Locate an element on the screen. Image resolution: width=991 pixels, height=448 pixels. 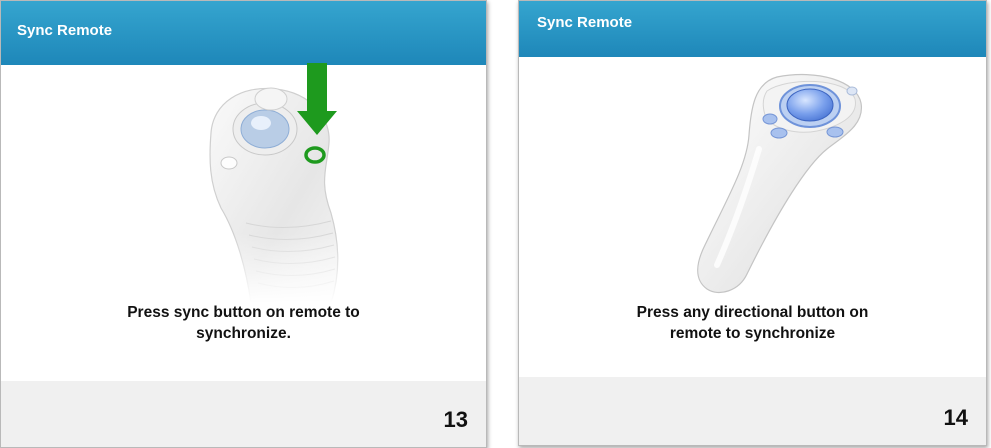
remote-directional-pad-illustration is located at coordinates (779, 183).